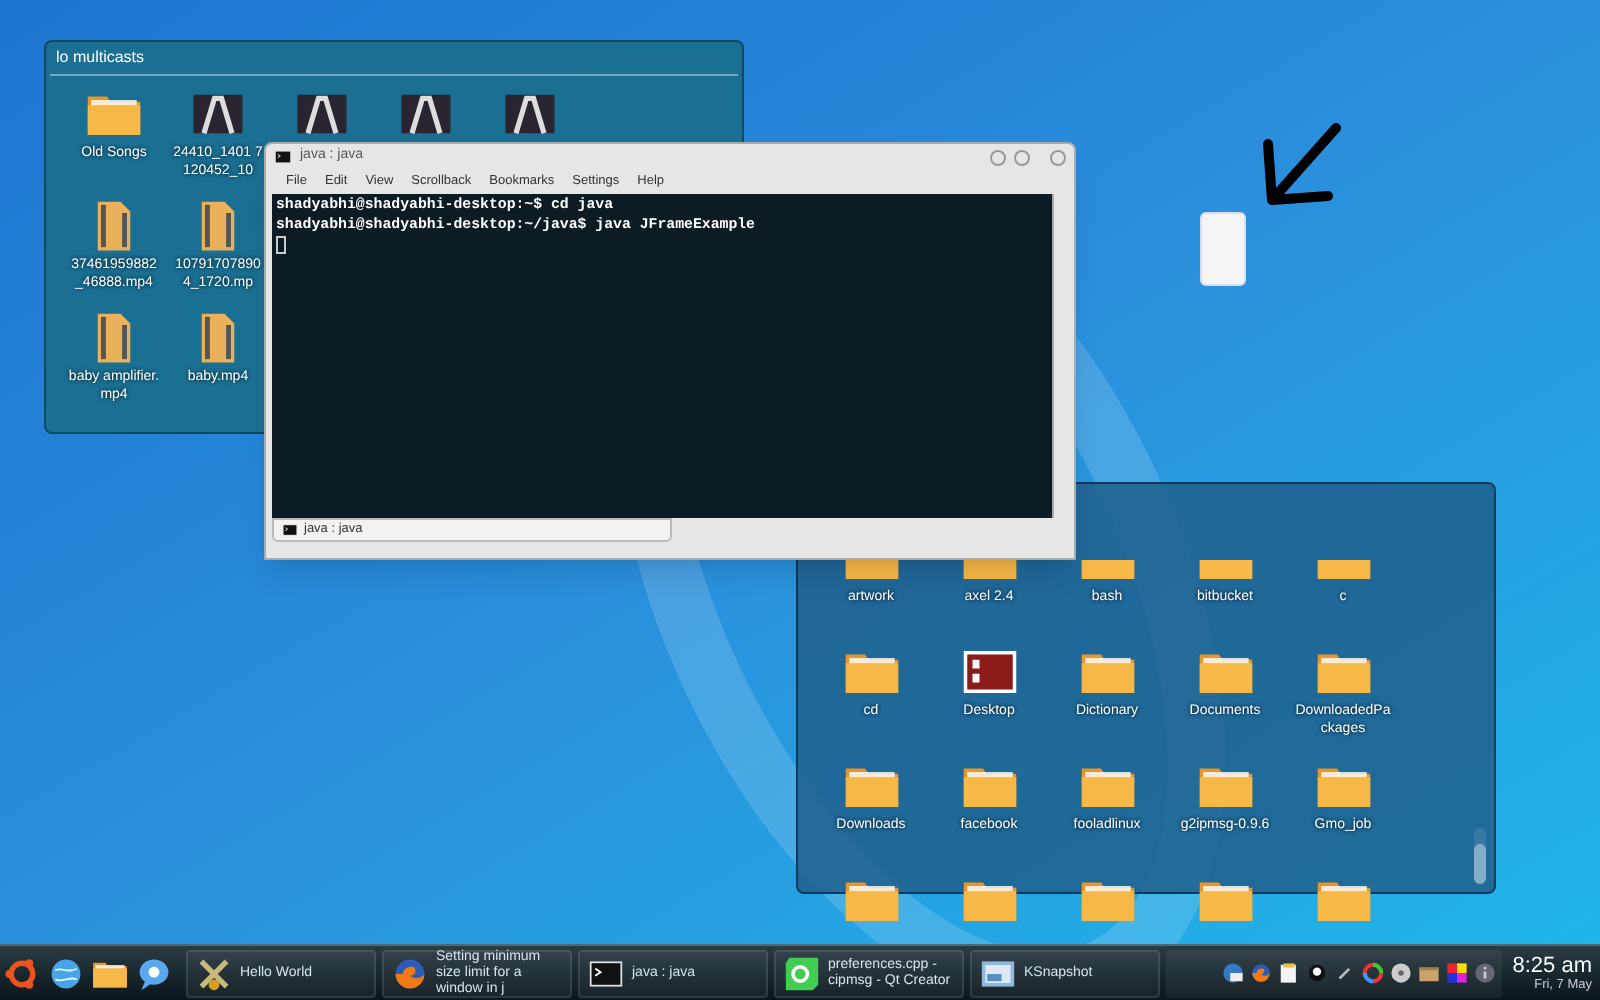  What do you see at coordinates (1401, 973) in the screenshot?
I see `disc-icon` at bounding box center [1401, 973].